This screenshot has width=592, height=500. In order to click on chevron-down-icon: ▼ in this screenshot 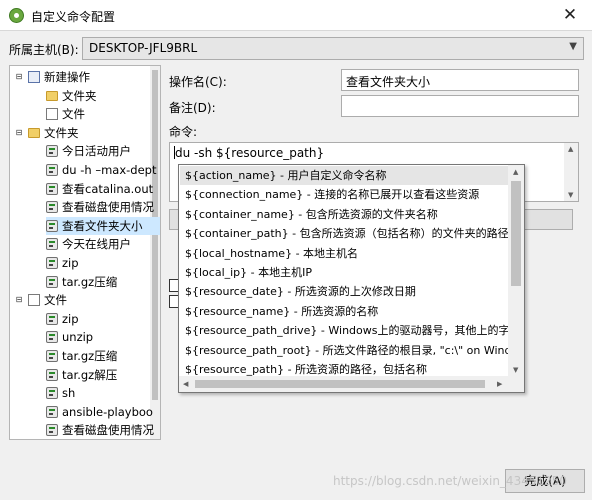, I will do `click(573, 46)`.